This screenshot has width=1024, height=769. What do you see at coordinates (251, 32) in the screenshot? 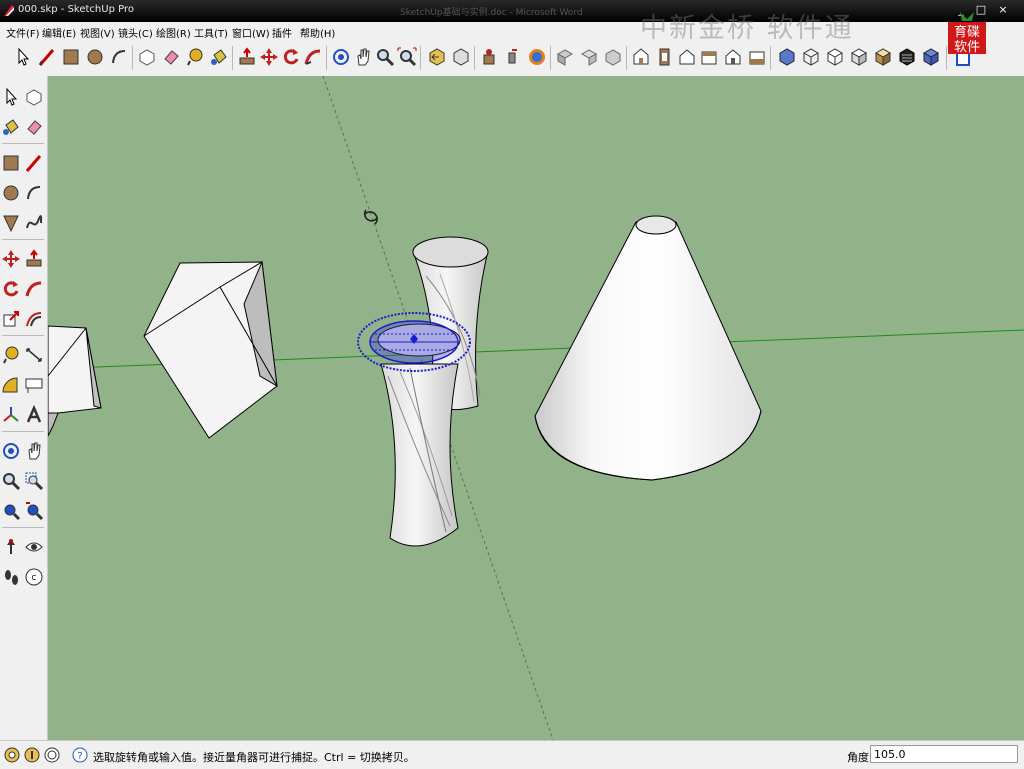
I see `menu-window: 窗口(W)` at bounding box center [251, 32].